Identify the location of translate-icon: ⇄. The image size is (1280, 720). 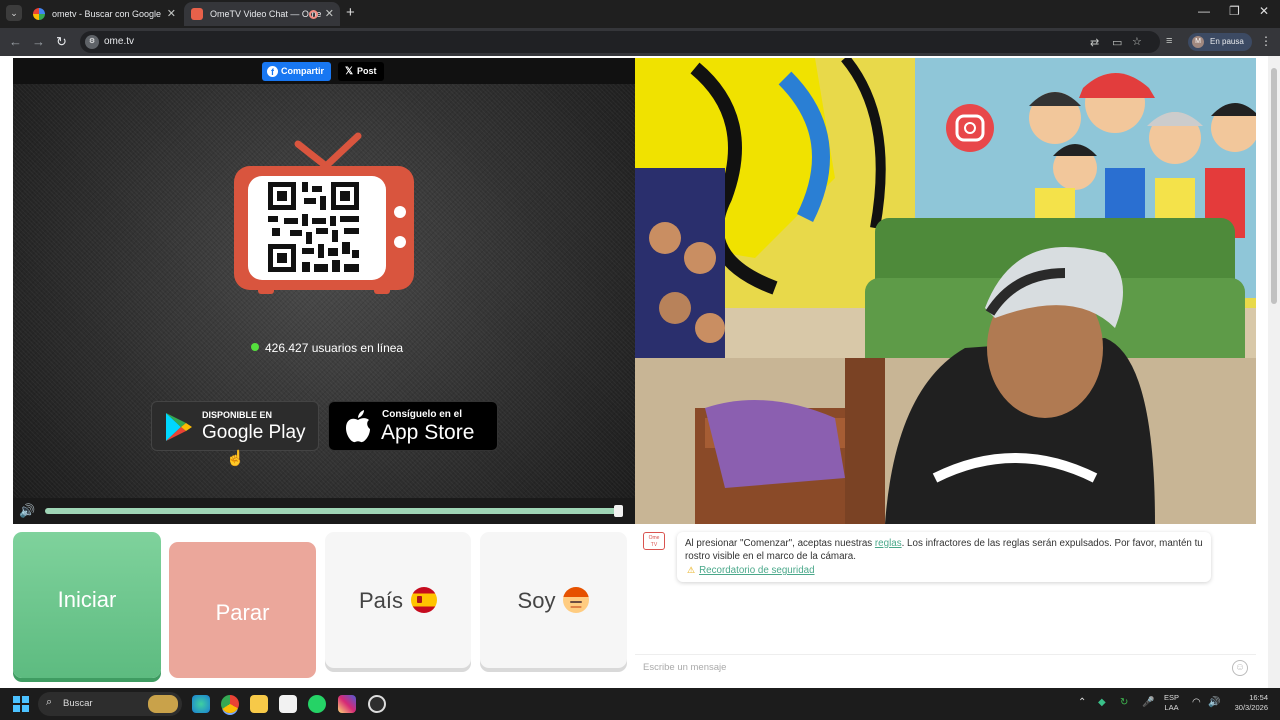
(1094, 42).